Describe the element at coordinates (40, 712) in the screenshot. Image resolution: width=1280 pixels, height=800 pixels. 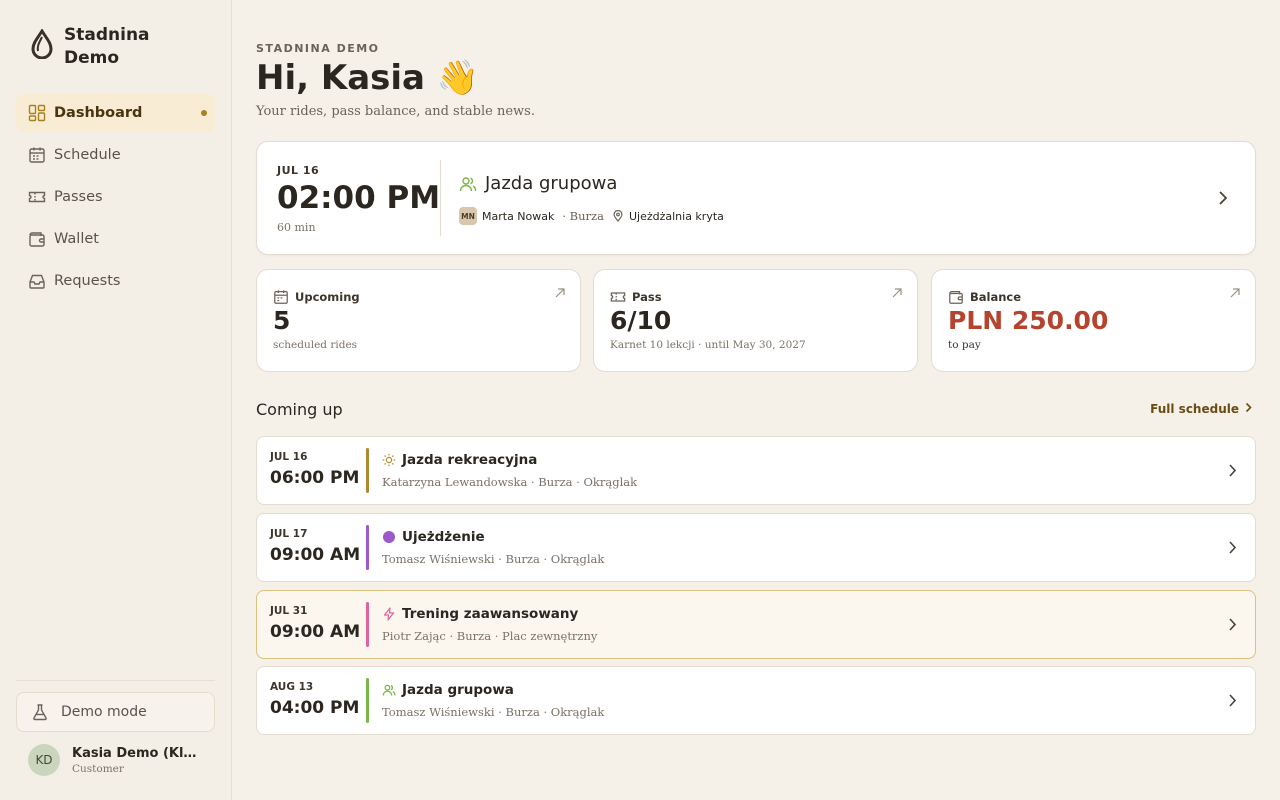
I see `flask-icon` at that location.